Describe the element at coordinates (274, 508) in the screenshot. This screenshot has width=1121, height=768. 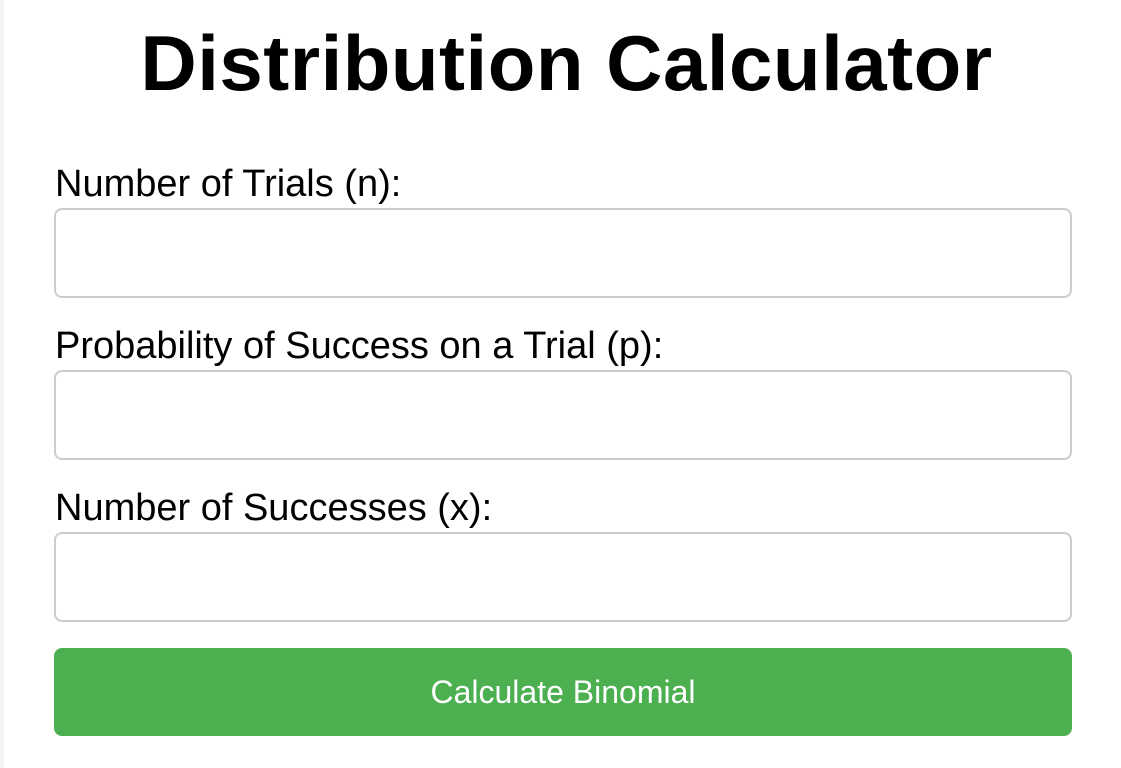
I see `successes-label: Number of Successes (x):` at that location.